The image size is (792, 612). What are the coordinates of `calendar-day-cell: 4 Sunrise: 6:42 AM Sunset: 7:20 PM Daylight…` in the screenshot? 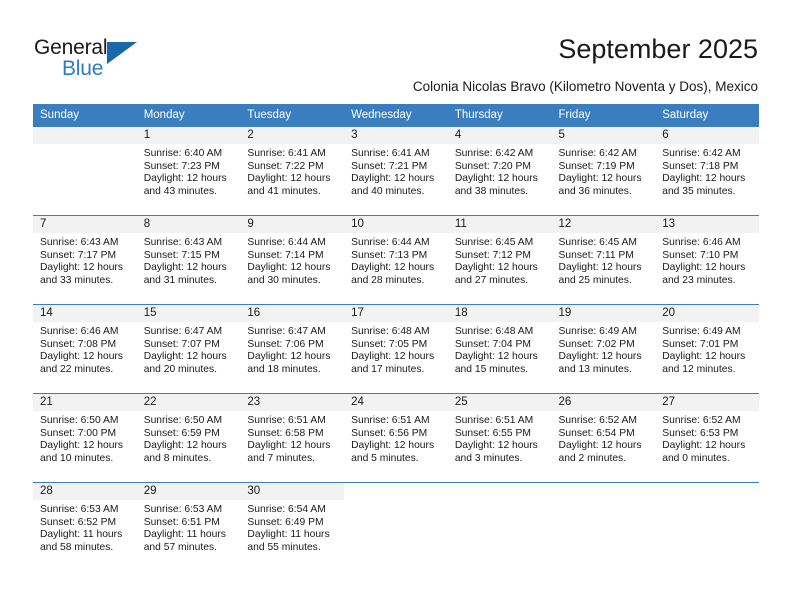 It's located at (499, 171).